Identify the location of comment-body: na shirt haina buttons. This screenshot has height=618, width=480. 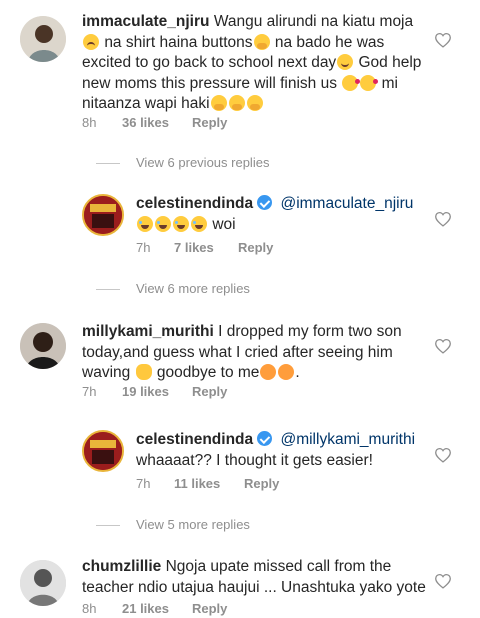
(178, 42).